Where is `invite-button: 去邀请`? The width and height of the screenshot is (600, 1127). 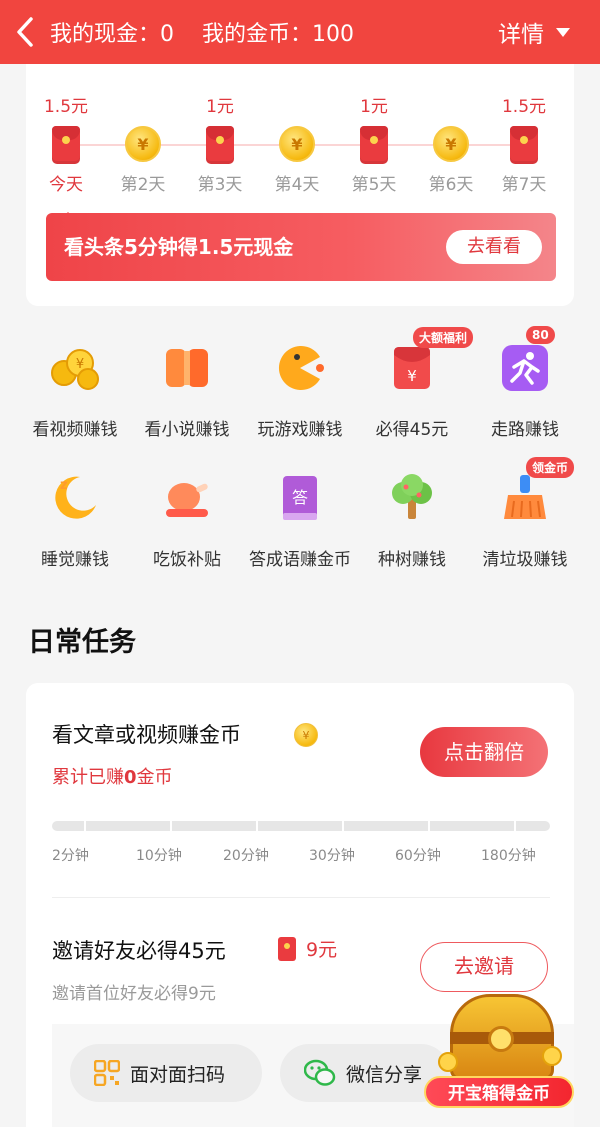
invite-button: 去邀请 is located at coordinates (484, 967).